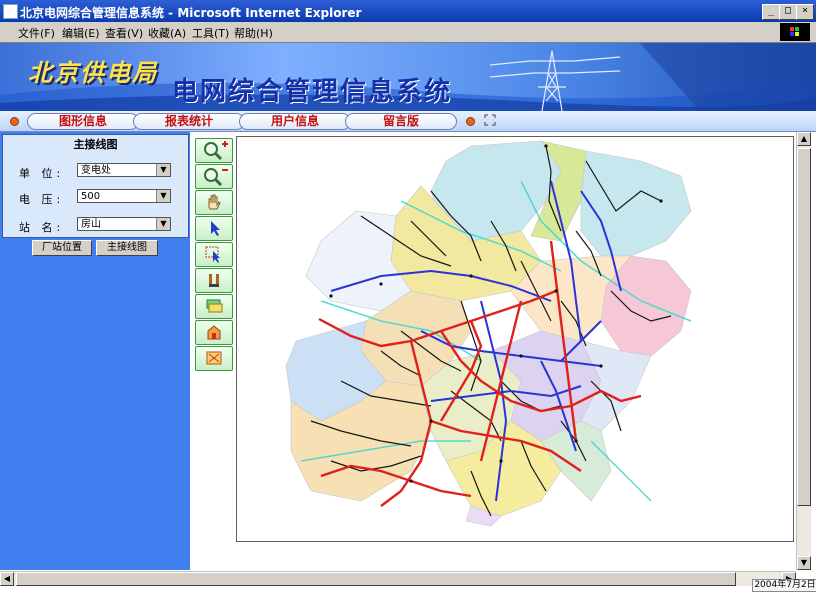  I want to click on menu-favorites: 收藏(A), so click(167, 33).